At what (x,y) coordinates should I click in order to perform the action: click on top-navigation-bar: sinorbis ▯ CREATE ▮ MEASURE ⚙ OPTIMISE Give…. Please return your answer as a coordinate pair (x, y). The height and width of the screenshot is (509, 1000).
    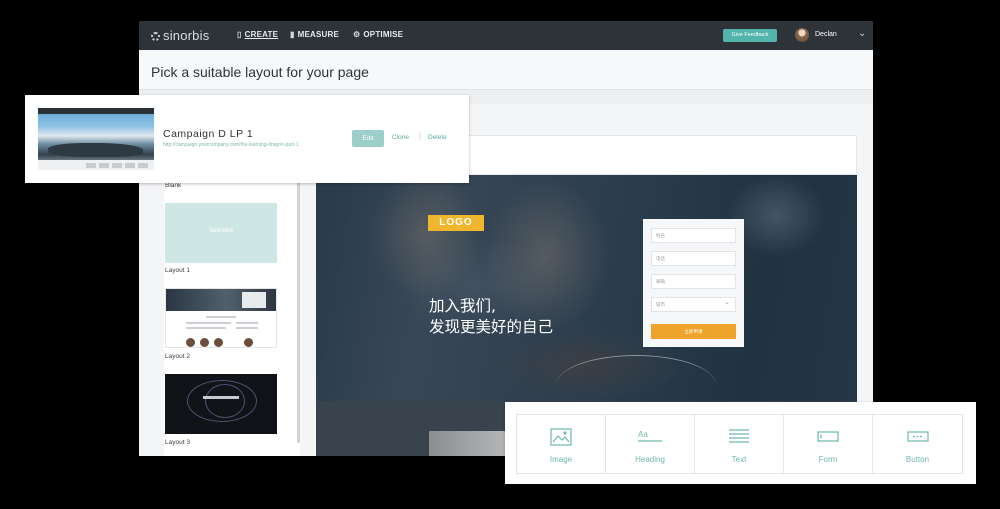
    Looking at the image, I should click on (506, 35).